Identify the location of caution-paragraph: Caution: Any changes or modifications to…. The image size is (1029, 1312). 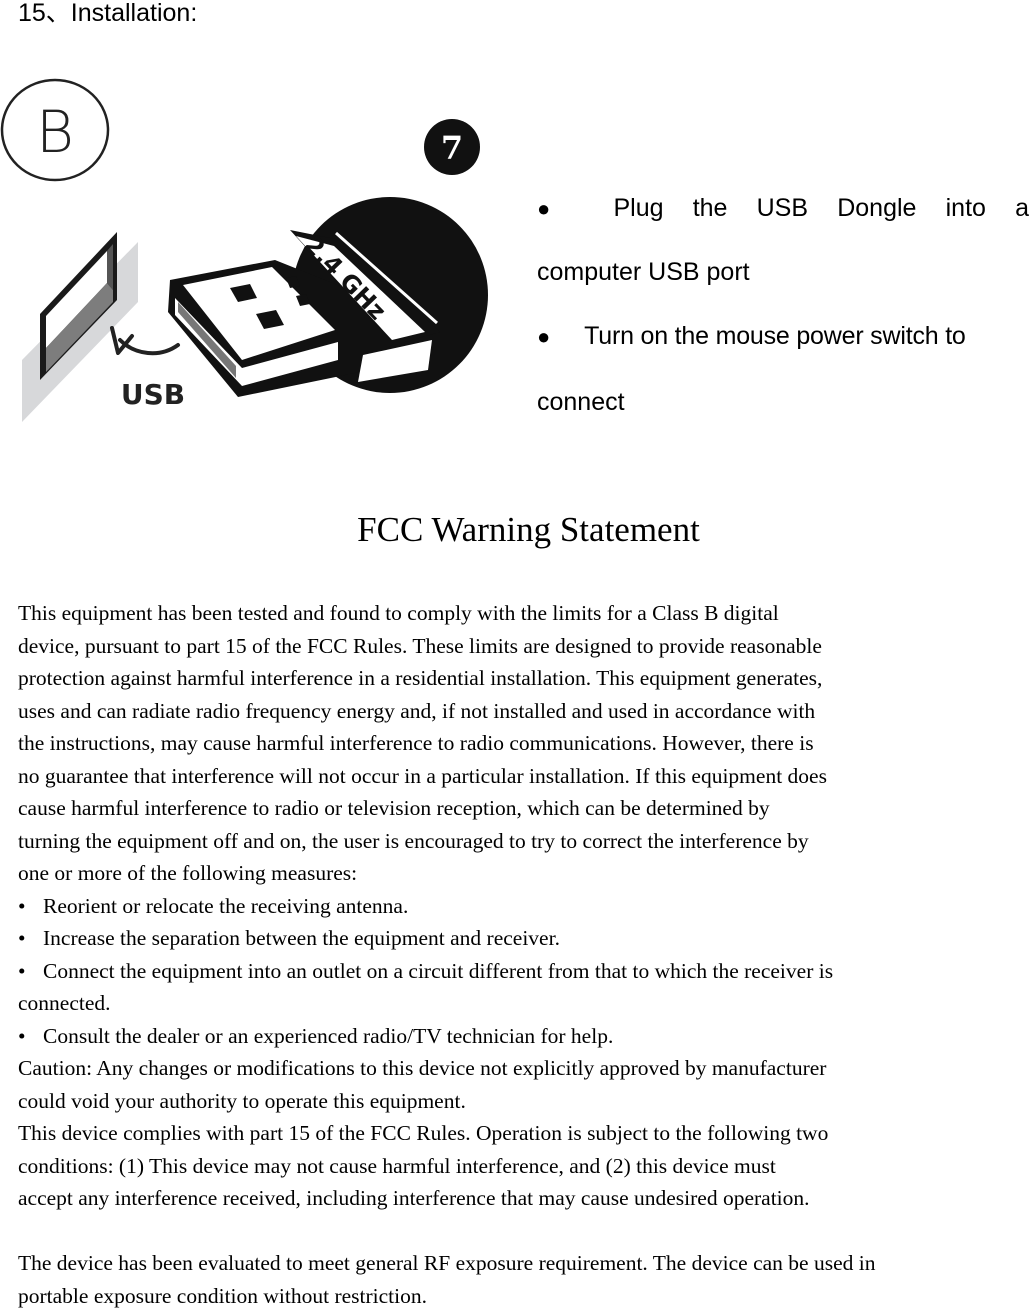
(523, 1084).